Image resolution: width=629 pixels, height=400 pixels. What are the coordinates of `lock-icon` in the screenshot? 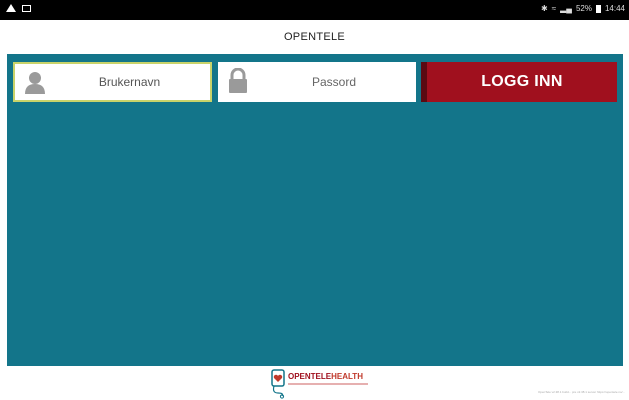 It's located at (238, 80).